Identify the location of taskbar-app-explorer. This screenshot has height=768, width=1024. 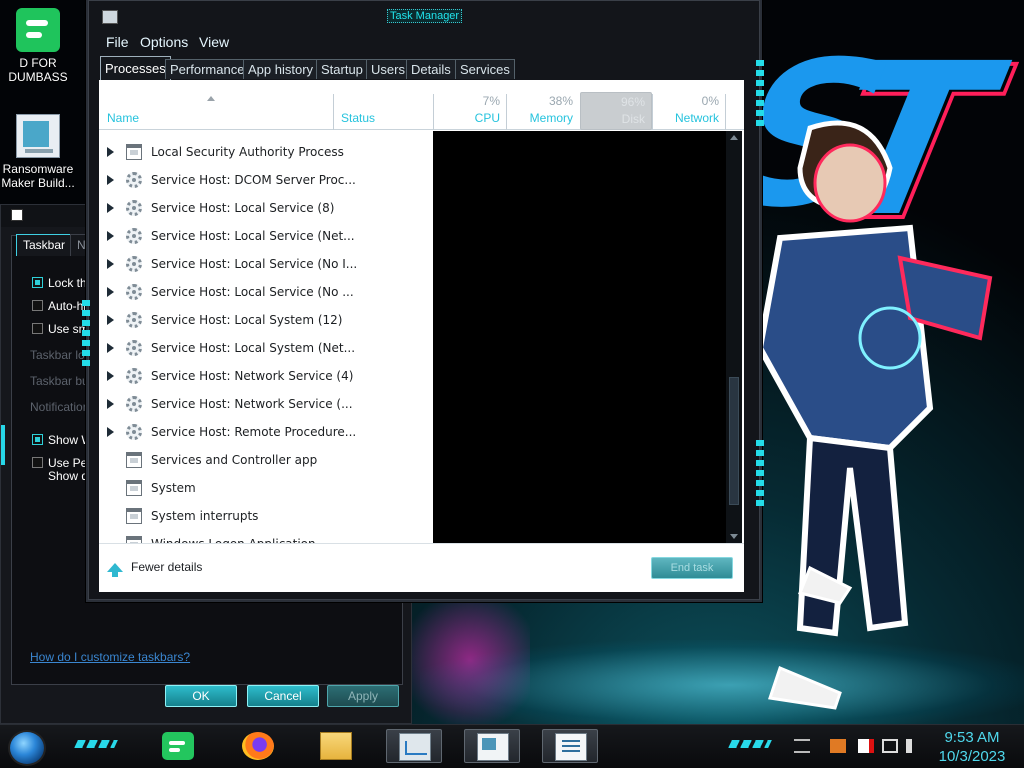
(336, 746).